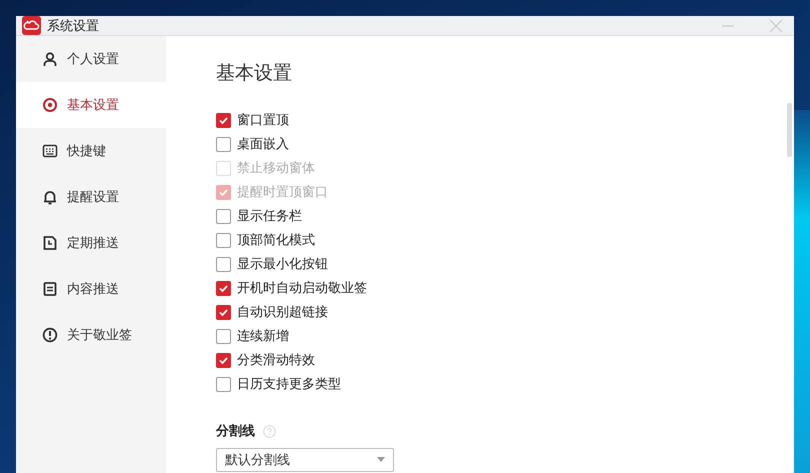  I want to click on target-icon, so click(50, 105).